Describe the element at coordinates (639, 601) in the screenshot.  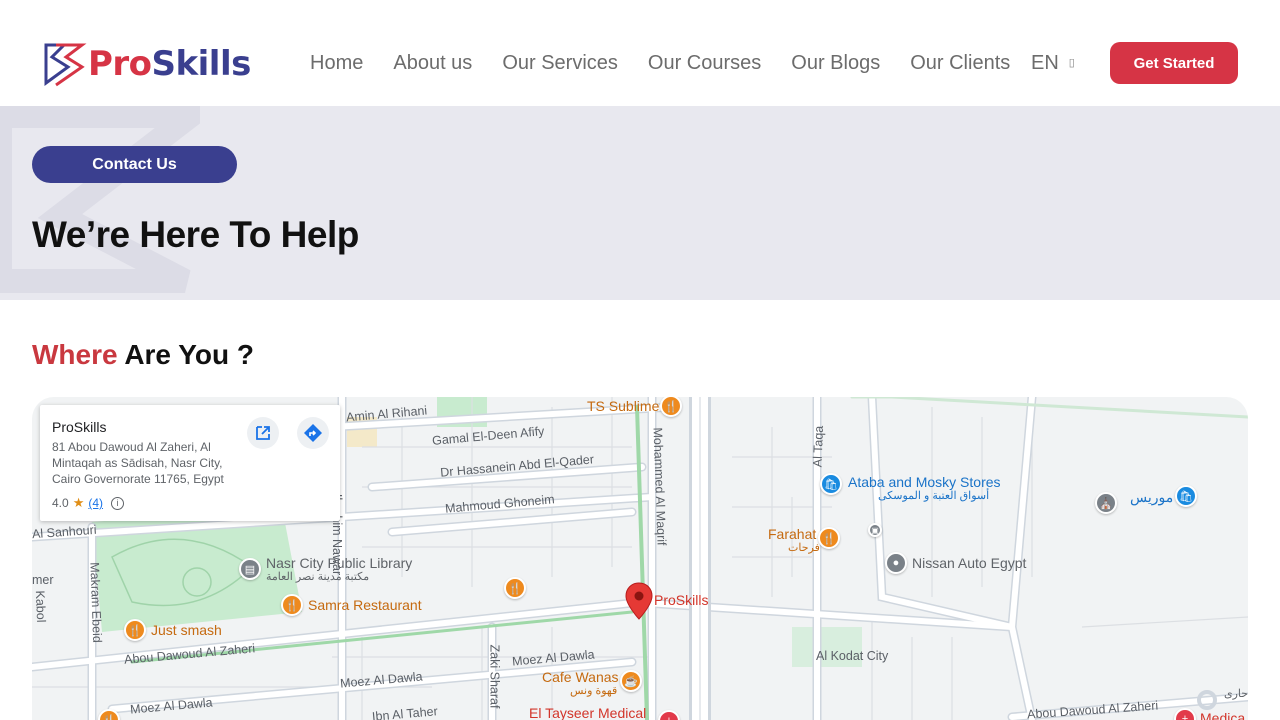
I see `location-pin-icon` at that location.